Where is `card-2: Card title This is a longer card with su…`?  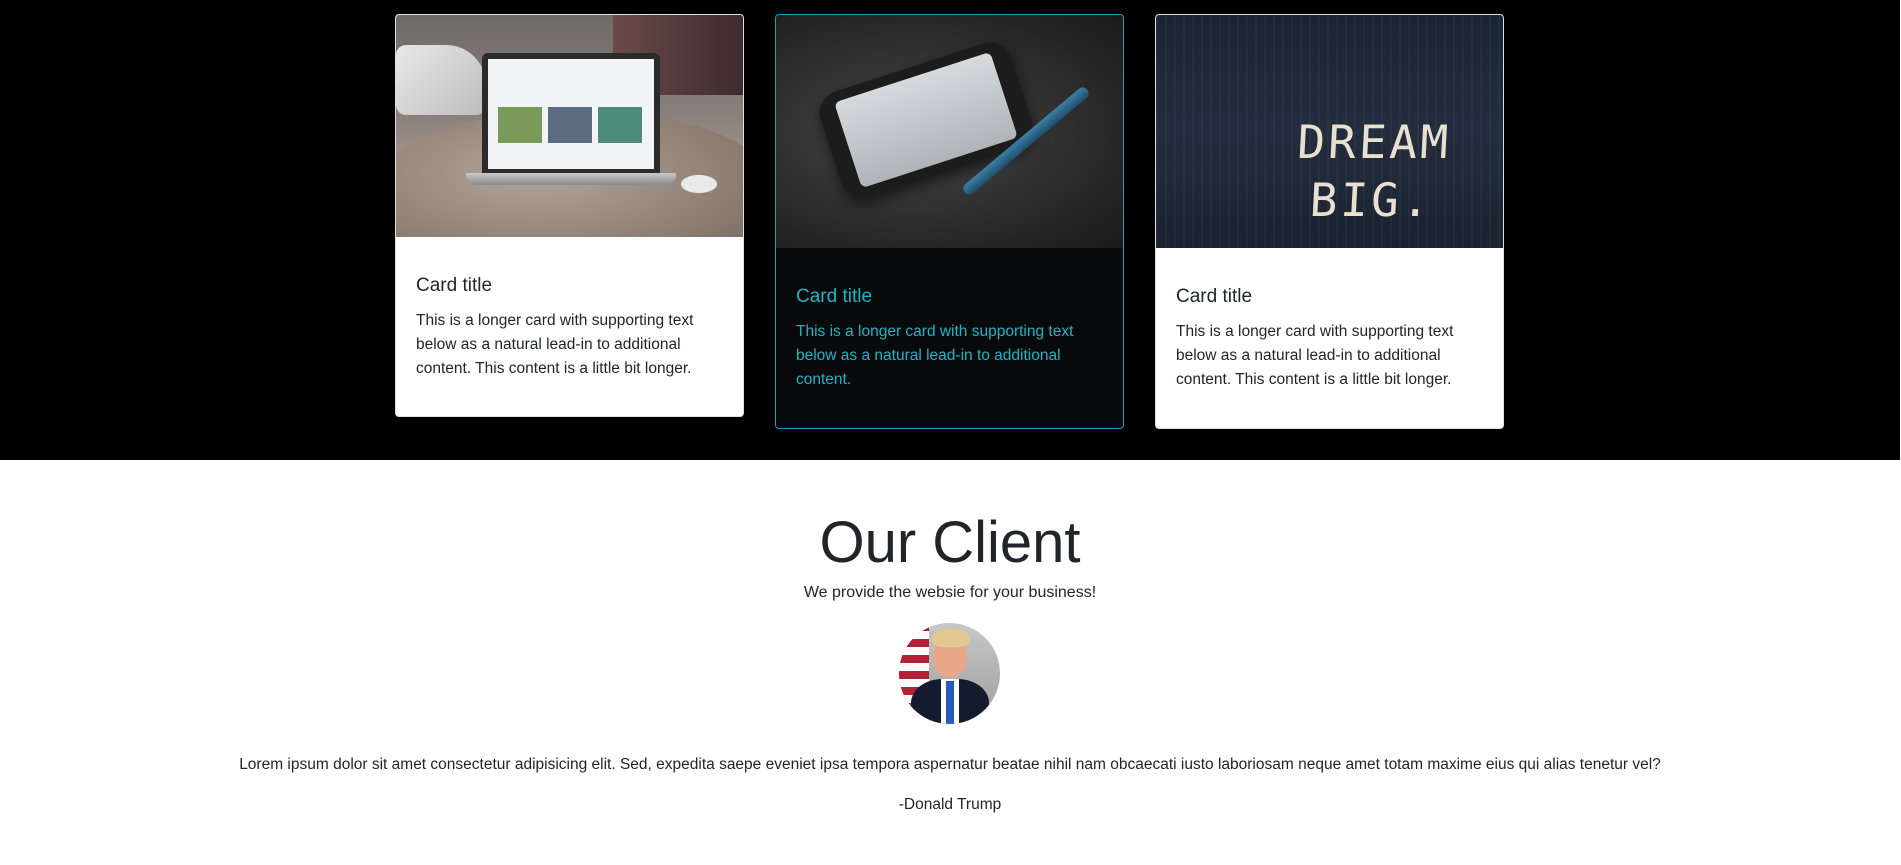 card-2: Card title This is a longer card with su… is located at coordinates (949, 221).